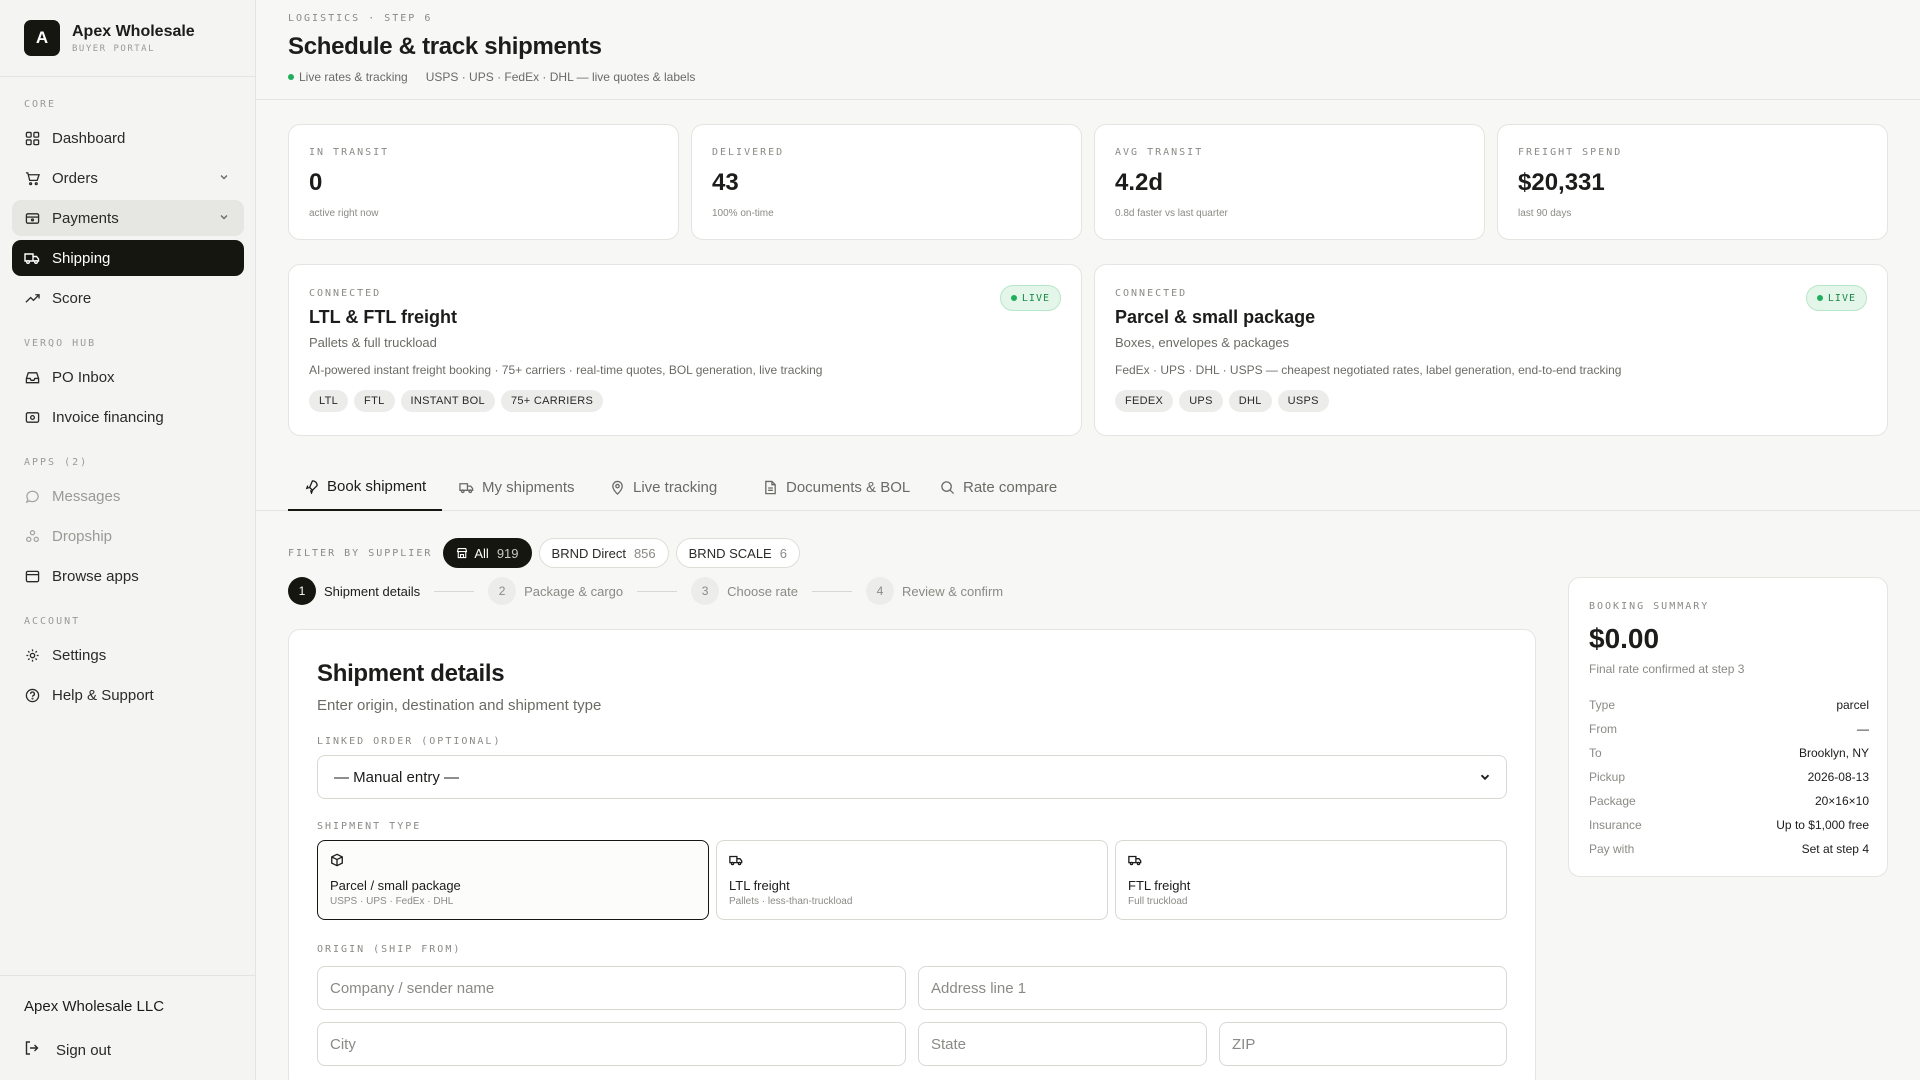  What do you see at coordinates (1363, 1044) in the screenshot?
I see `zip-input: ZIP` at bounding box center [1363, 1044].